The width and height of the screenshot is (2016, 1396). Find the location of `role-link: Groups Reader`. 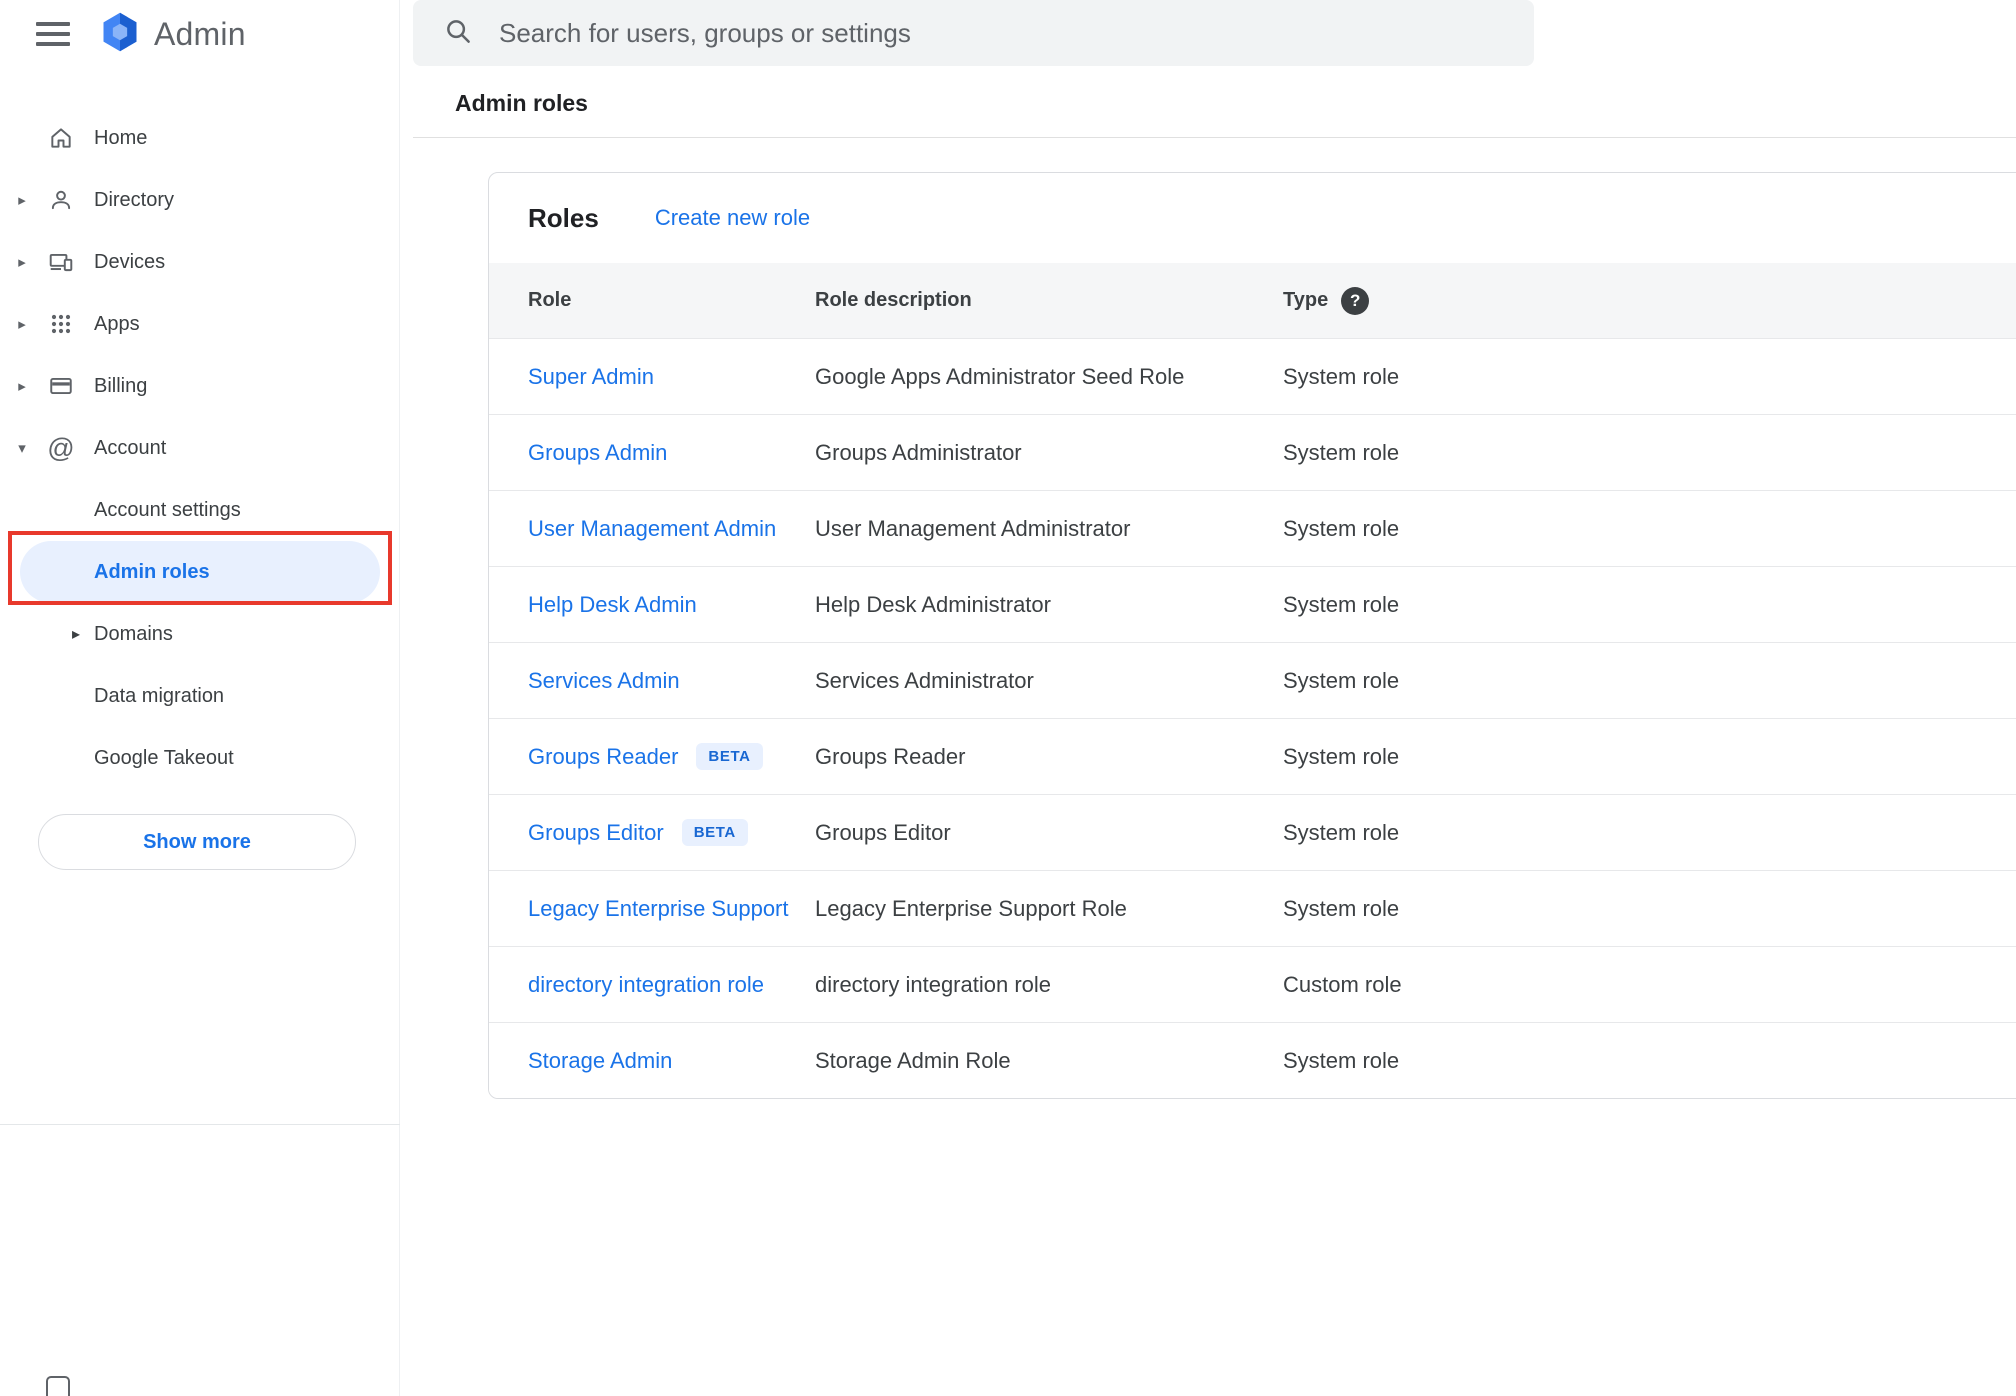

role-link: Groups Reader is located at coordinates (603, 757).